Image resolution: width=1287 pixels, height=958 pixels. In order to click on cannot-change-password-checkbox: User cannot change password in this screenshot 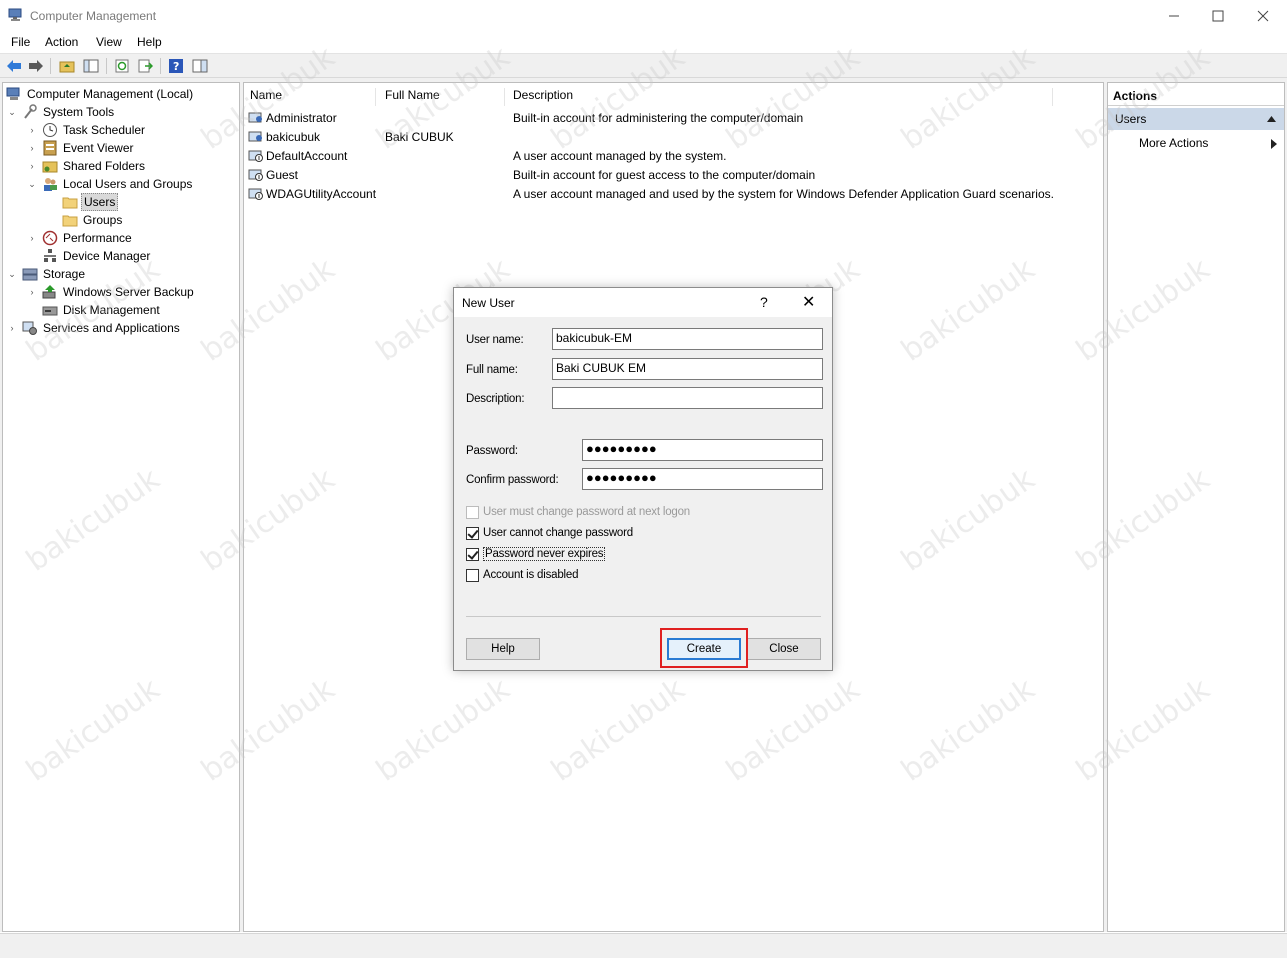, I will do `click(549, 533)`.